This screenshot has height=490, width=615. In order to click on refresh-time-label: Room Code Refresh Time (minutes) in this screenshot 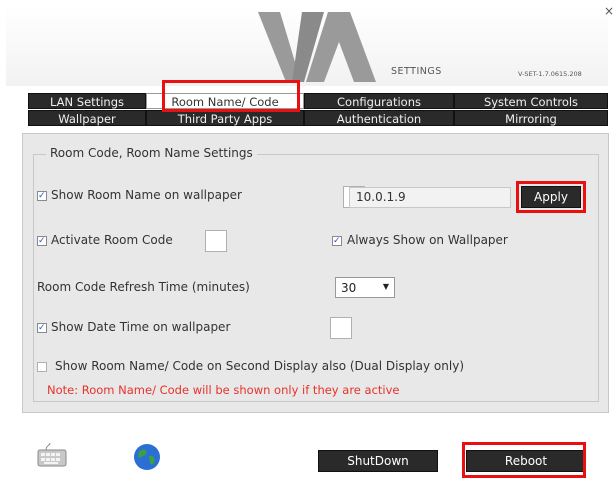, I will do `click(143, 287)`.